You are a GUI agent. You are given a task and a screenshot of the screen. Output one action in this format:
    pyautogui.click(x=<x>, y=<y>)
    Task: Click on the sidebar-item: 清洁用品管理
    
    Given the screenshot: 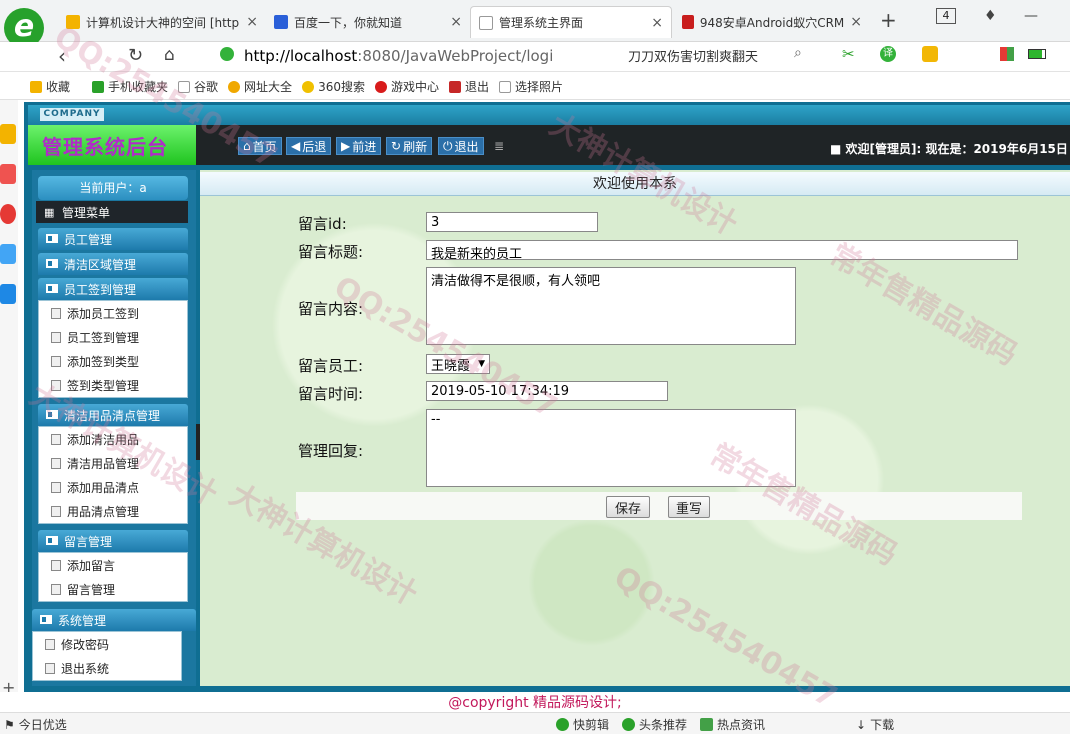 What is the action you would take?
    pyautogui.click(x=113, y=463)
    